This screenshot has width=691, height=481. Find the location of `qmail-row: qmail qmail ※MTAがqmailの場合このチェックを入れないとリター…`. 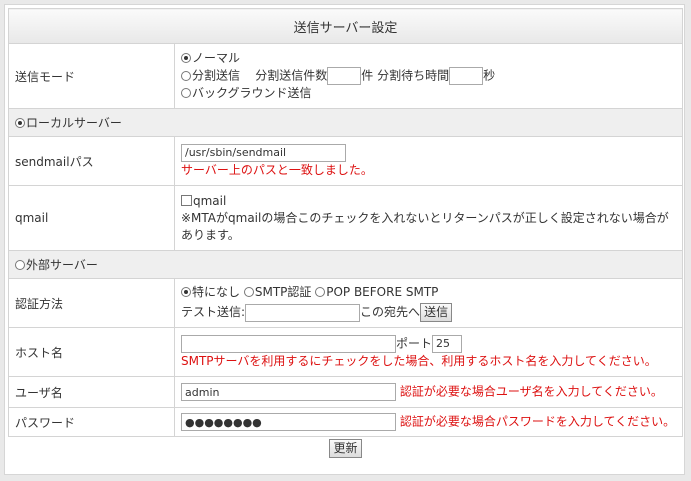

qmail-row: qmail qmail ※MTAがqmailの場合このチェックを入れないとリター… is located at coordinates (345, 218).